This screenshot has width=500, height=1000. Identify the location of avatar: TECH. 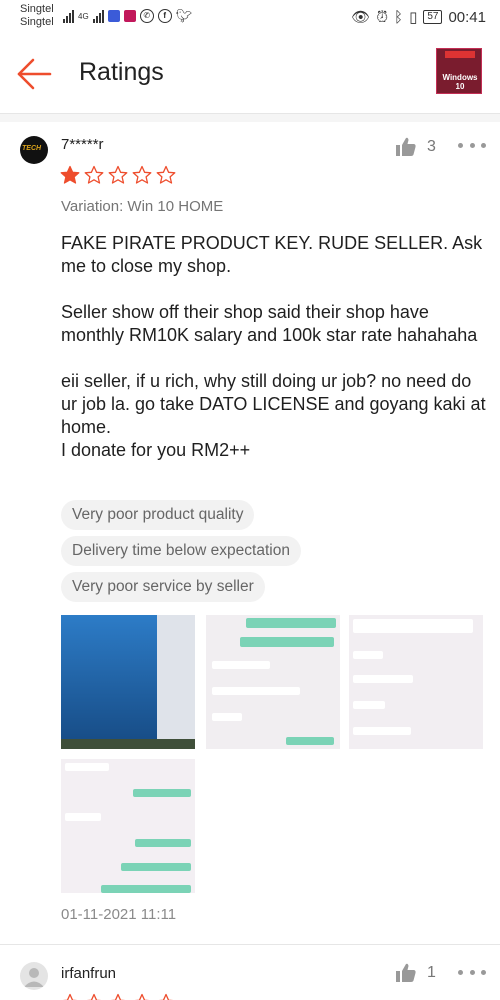
(34, 150).